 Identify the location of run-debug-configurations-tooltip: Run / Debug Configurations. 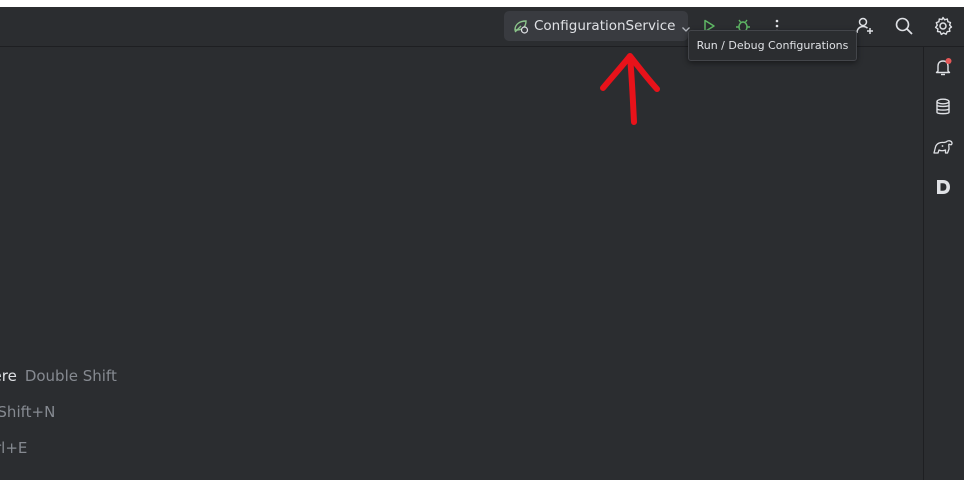
(772, 45).